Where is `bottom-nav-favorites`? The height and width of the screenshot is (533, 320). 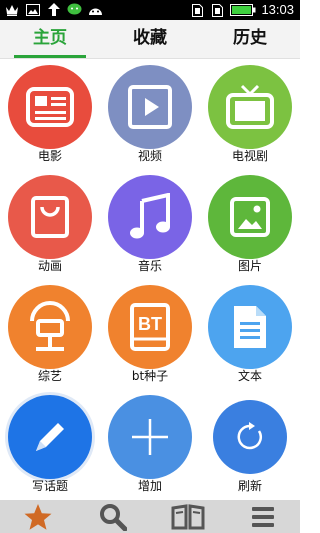 bottom-nav-favorites is located at coordinates (38, 517).